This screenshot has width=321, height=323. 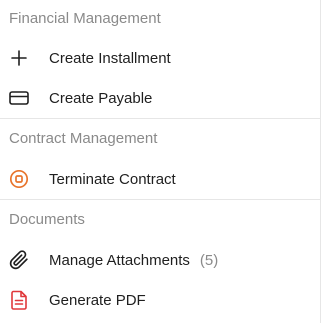 I want to click on menu-item-create-payable: Create Payable, so click(x=160, y=98).